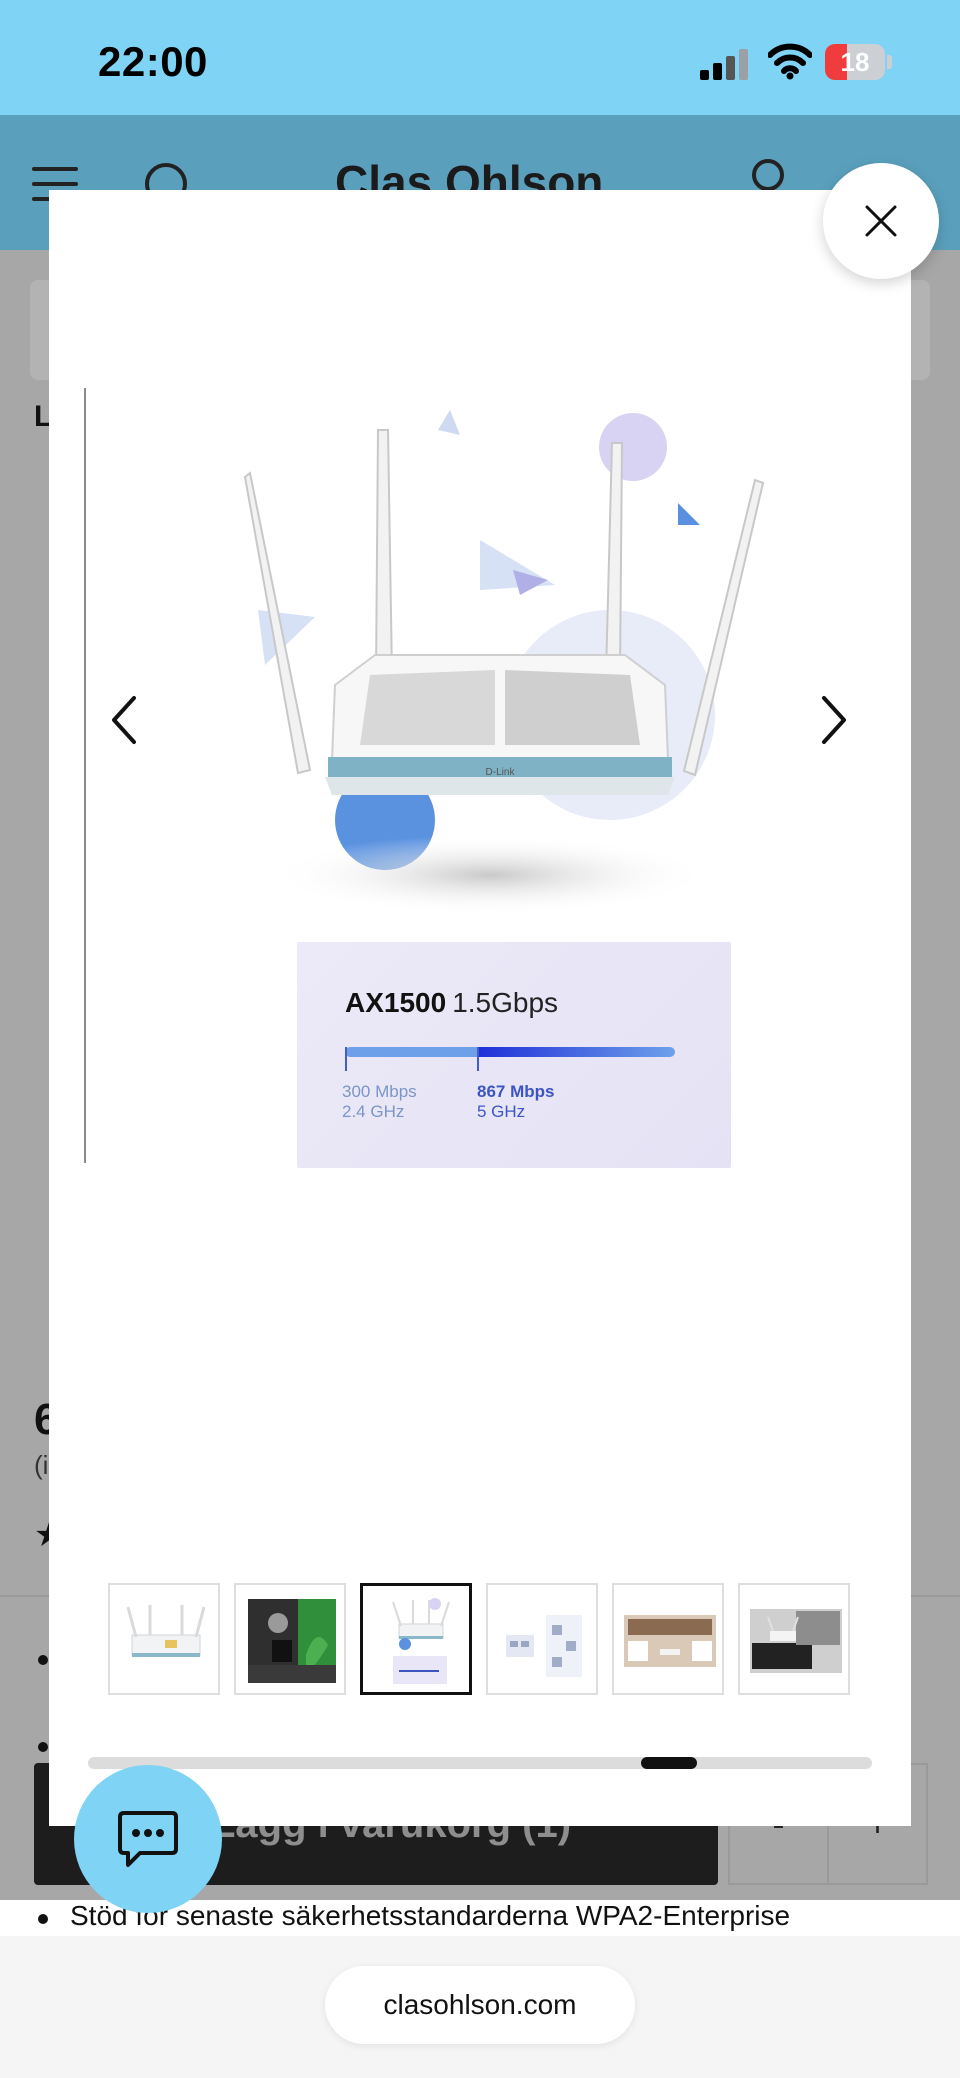 The image size is (960, 2078). I want to click on chevron-left-icon, so click(124, 720).